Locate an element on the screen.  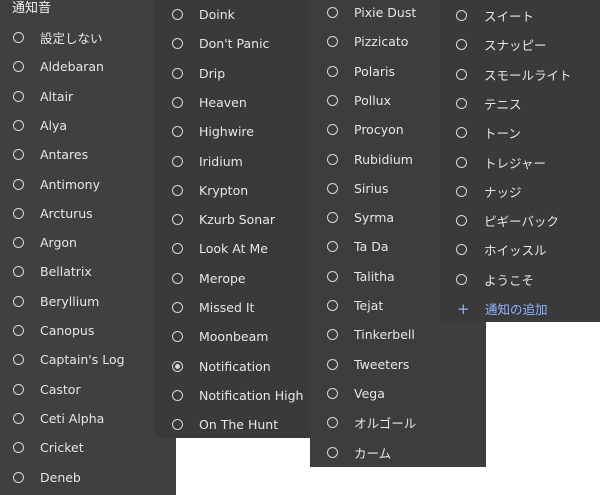
sound-option-カーム: カーム is located at coordinates (398, 452).